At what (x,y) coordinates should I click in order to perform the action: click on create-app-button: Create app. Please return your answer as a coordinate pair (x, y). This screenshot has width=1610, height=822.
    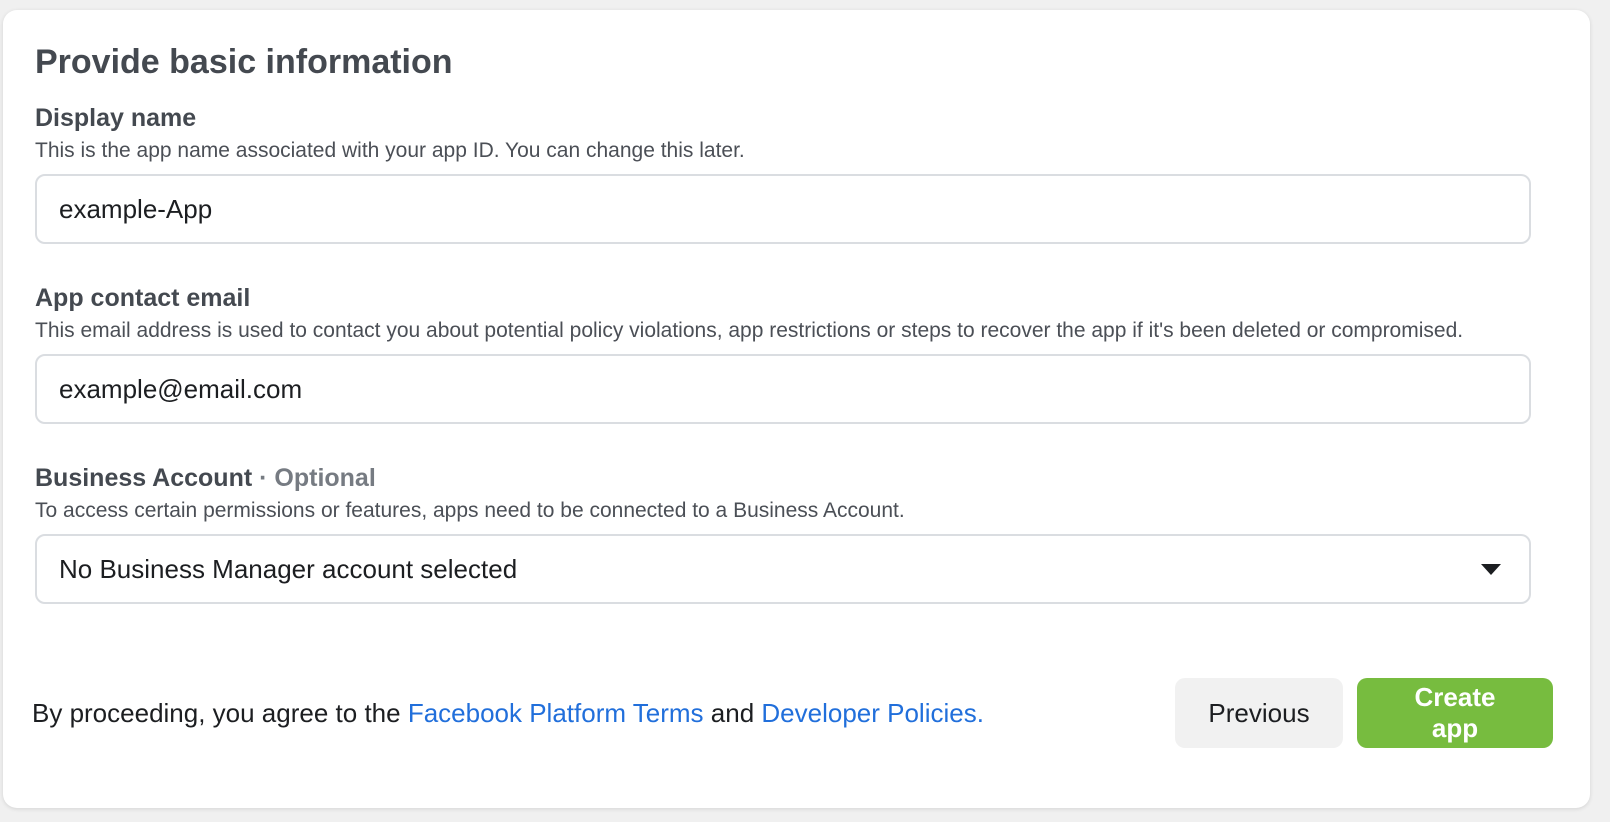
    Looking at the image, I should click on (1455, 713).